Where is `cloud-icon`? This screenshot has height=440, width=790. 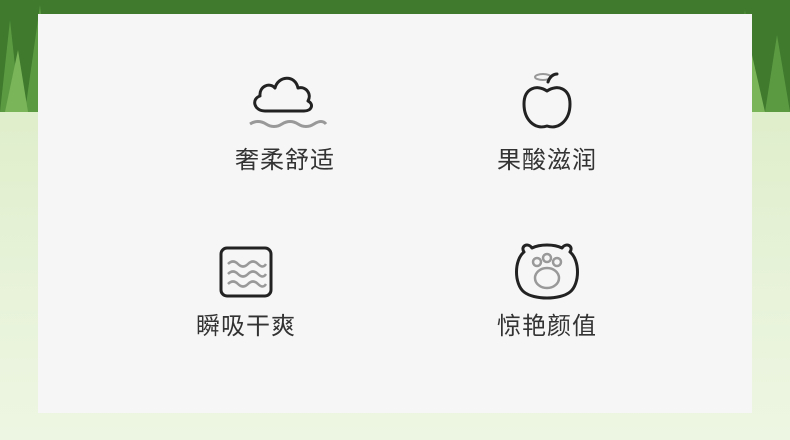
cloud-icon is located at coordinates (288, 102).